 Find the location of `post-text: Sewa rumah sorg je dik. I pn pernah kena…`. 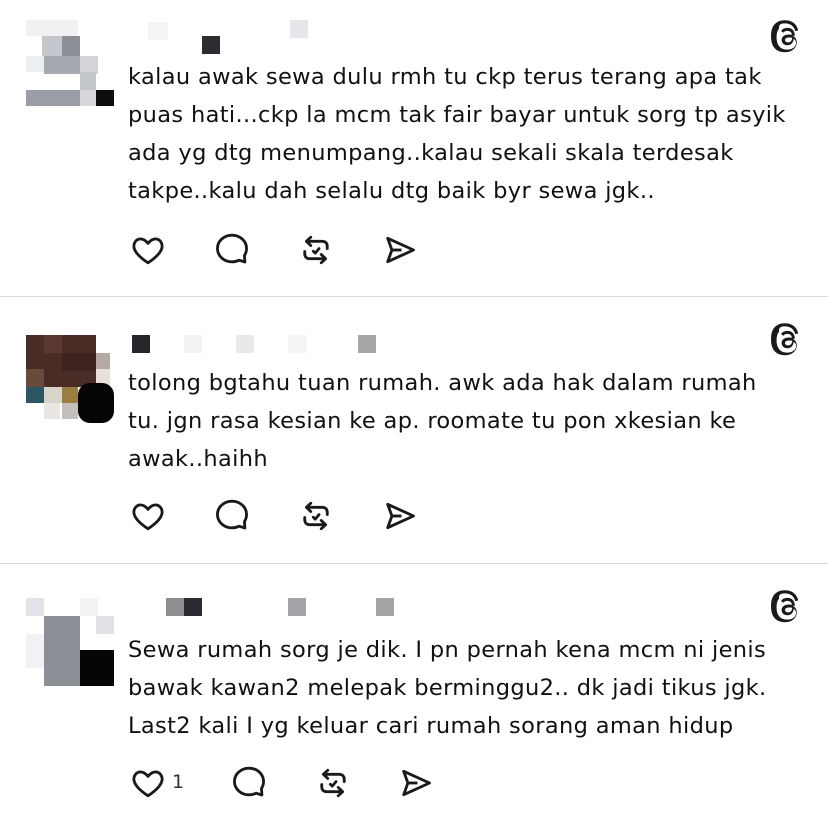

post-text: Sewa rumah sorg je dik. I pn pernah kena… is located at coordinates (447, 688).